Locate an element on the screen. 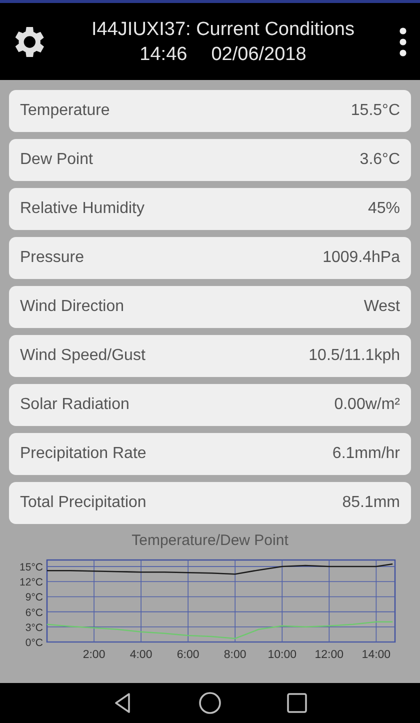 The width and height of the screenshot is (420, 723). time-label: 14:46 is located at coordinates (164, 54).